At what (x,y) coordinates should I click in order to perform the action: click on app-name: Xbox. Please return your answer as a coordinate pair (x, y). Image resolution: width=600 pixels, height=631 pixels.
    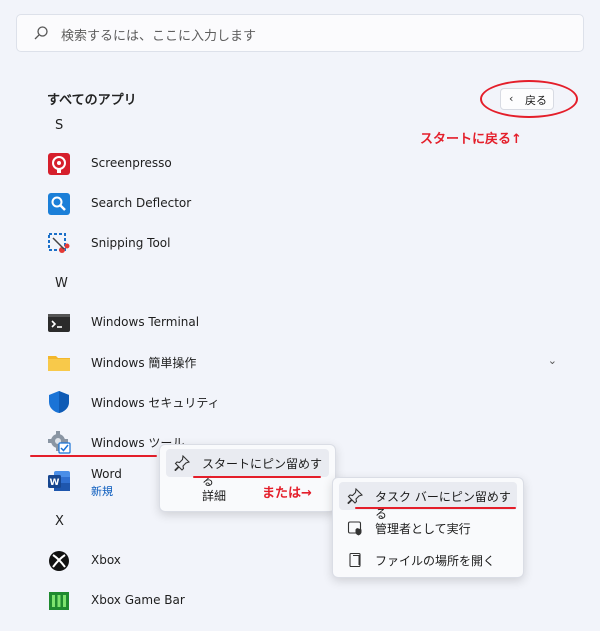
    Looking at the image, I should click on (106, 560).